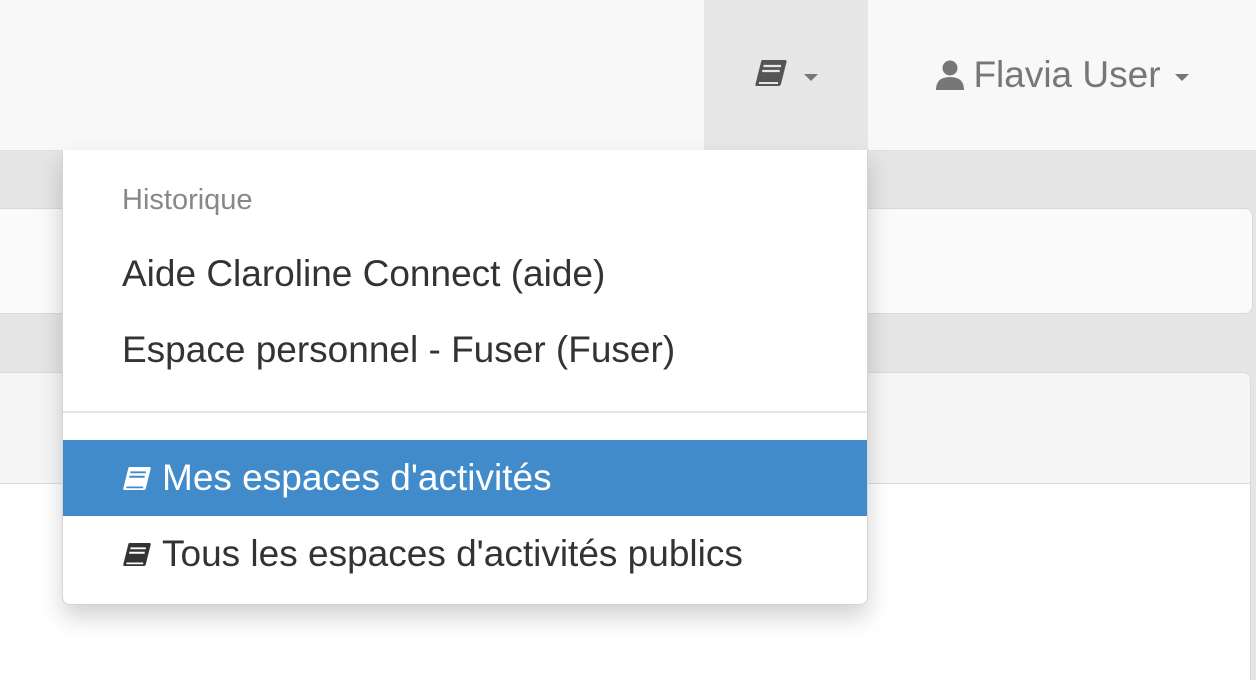  I want to click on history-item-aide: Aide Claroline Connect (aide), so click(465, 274).